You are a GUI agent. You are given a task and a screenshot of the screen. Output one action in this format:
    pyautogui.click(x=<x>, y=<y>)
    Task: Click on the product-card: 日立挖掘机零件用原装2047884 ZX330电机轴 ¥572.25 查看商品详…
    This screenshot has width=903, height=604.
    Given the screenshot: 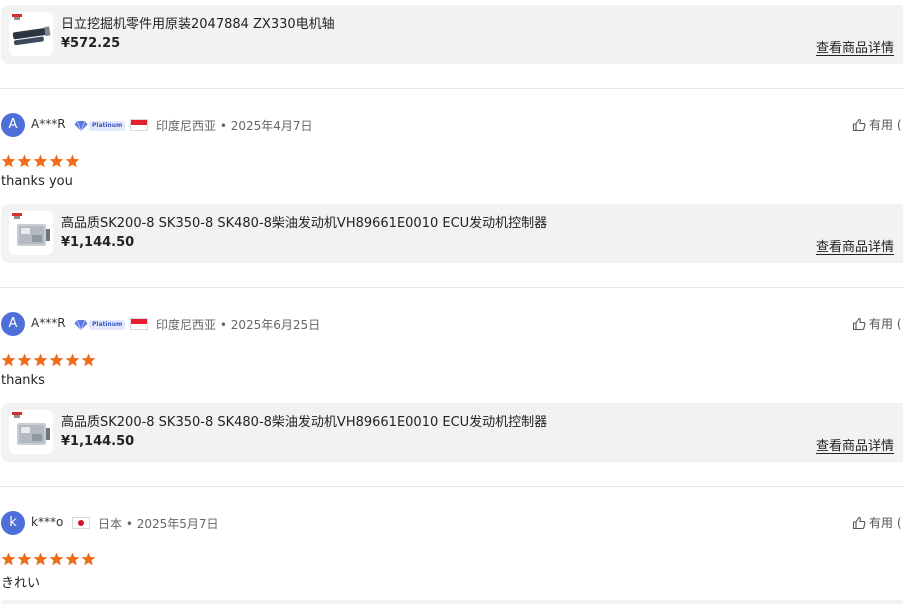 What is the action you would take?
    pyautogui.click(x=452, y=34)
    